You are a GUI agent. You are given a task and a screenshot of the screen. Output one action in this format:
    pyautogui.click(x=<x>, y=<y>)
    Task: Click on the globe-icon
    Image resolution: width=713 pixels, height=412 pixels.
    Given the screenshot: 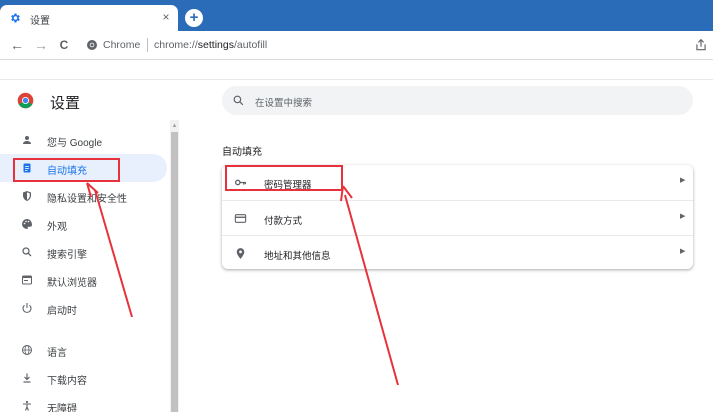 What is the action you would take?
    pyautogui.click(x=27, y=350)
    